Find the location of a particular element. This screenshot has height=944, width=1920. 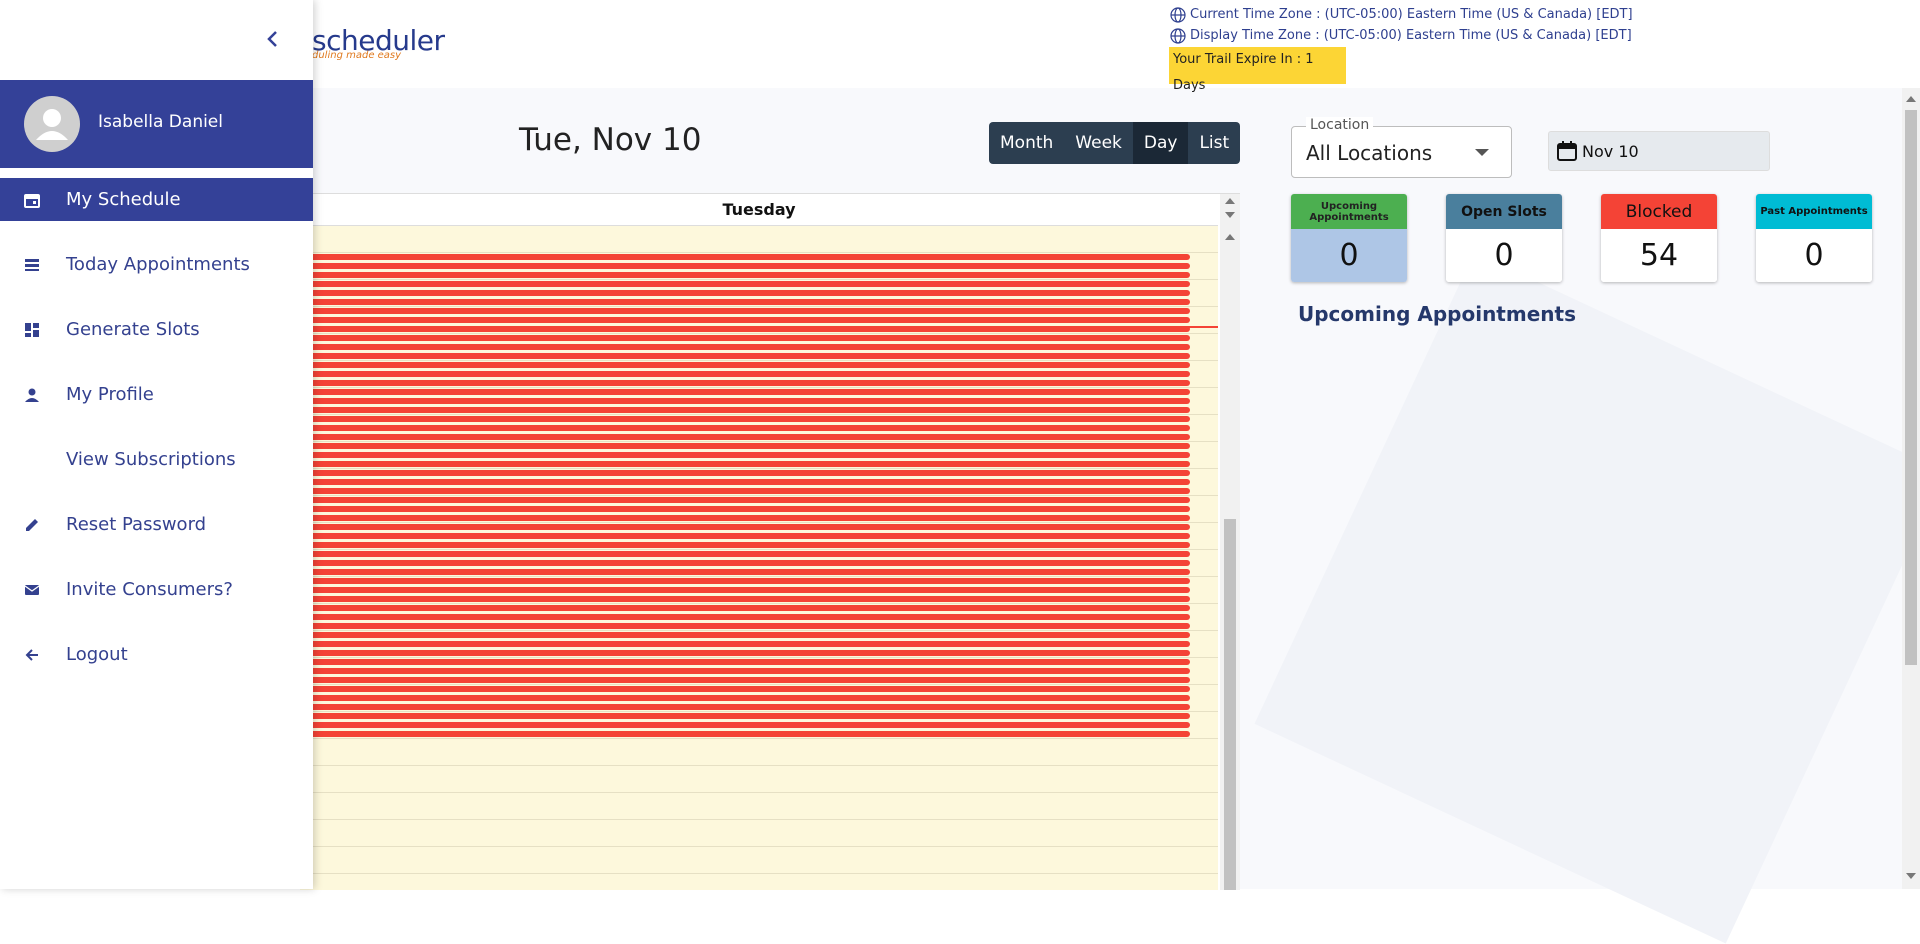

brand-tagline: duling made easy is located at coordinates (357, 55).